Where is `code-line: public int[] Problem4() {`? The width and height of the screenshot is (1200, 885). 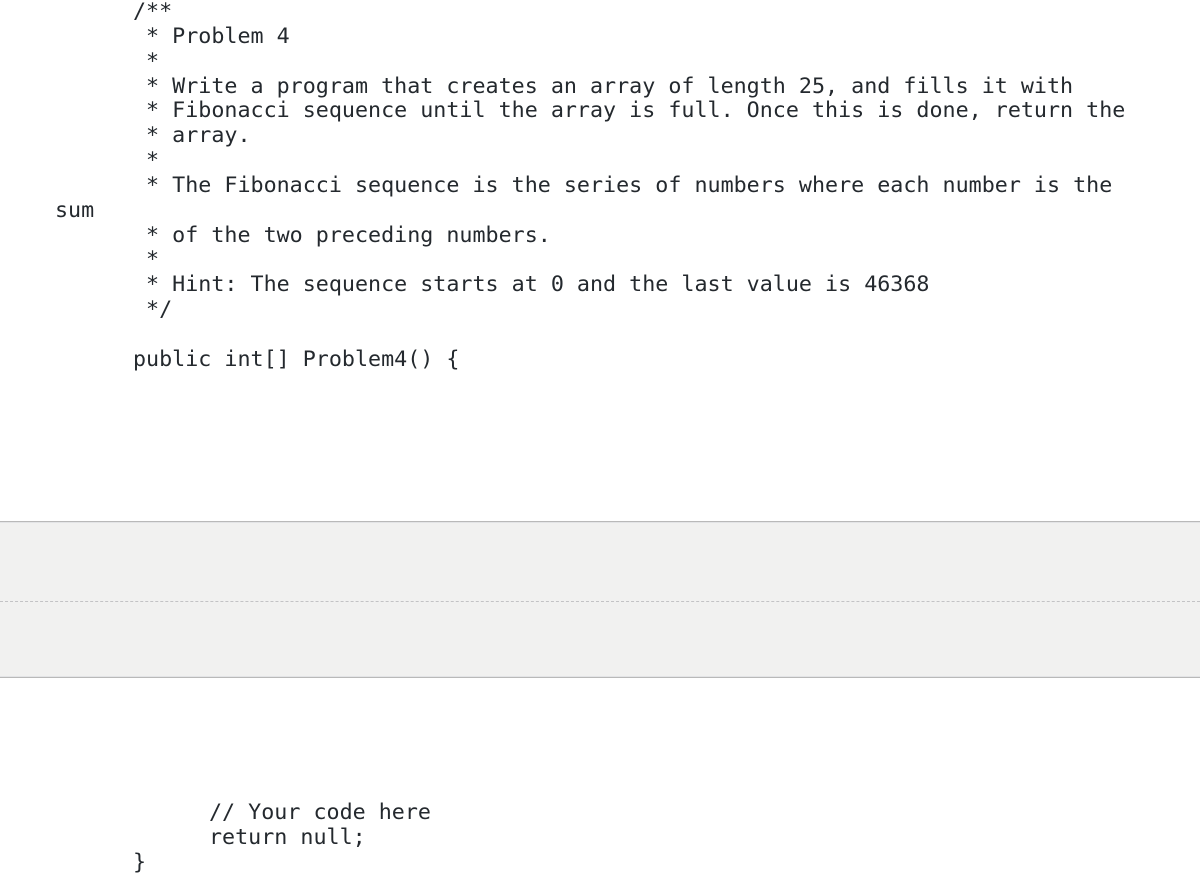
code-line: public int[] Problem4() { is located at coordinates (296, 359).